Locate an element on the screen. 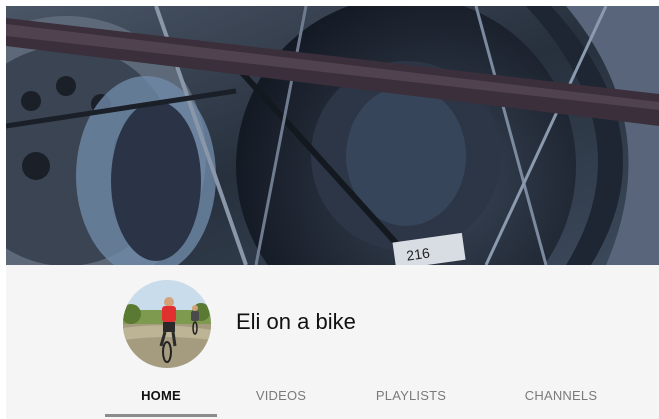 The height and width of the screenshot is (419, 659). channel-name: Eli on a bike is located at coordinates (296, 321).